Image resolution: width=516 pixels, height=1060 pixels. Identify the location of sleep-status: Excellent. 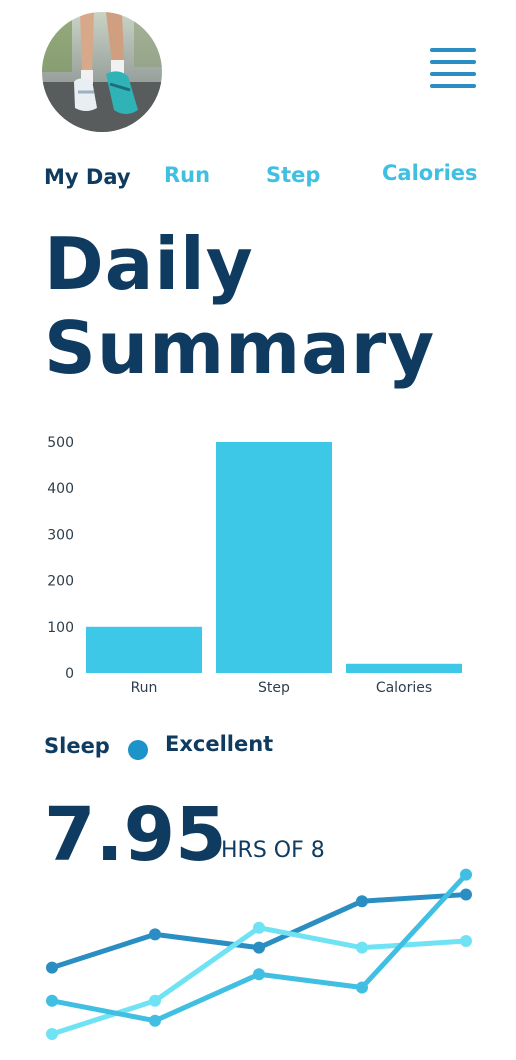
(219, 744).